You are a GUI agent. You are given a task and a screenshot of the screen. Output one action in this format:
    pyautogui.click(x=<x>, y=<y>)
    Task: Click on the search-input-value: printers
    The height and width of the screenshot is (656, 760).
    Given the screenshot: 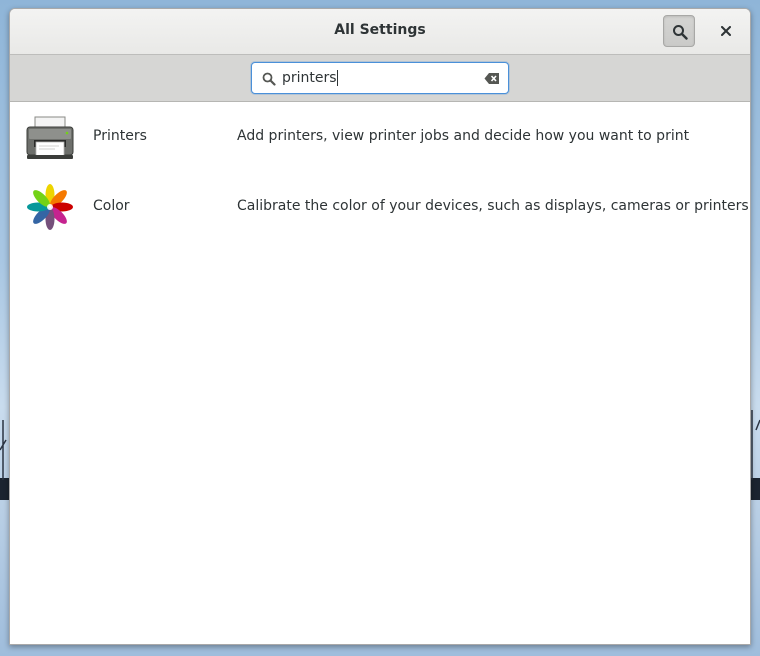 What is the action you would take?
    pyautogui.click(x=310, y=78)
    